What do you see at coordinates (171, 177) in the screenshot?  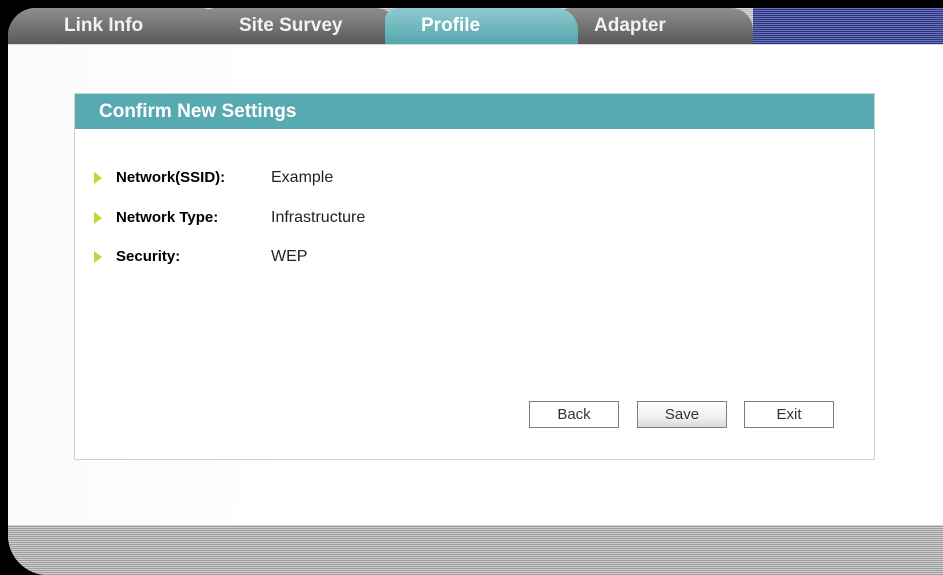 I see `field-label: Network(SSID):` at bounding box center [171, 177].